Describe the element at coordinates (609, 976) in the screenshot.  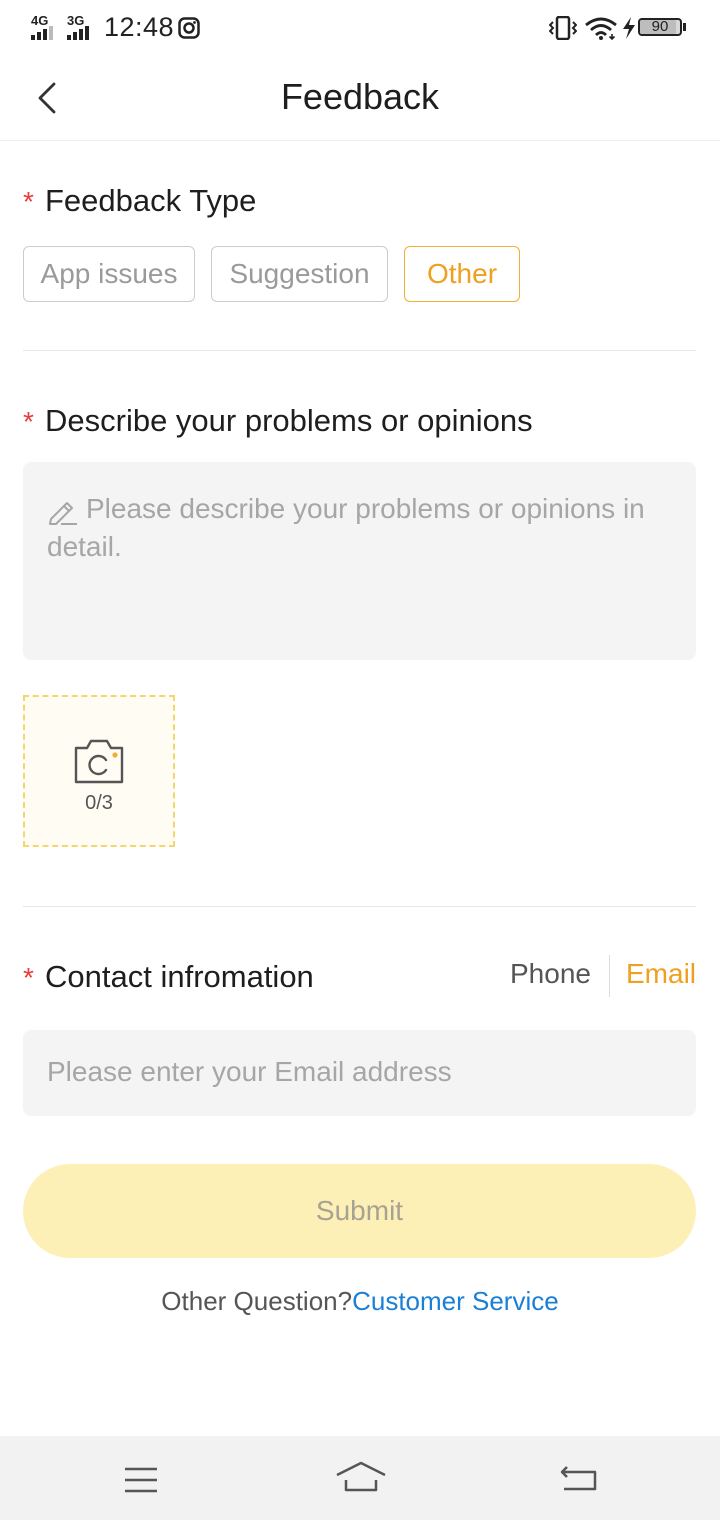
I see `contact-tab-separator` at that location.